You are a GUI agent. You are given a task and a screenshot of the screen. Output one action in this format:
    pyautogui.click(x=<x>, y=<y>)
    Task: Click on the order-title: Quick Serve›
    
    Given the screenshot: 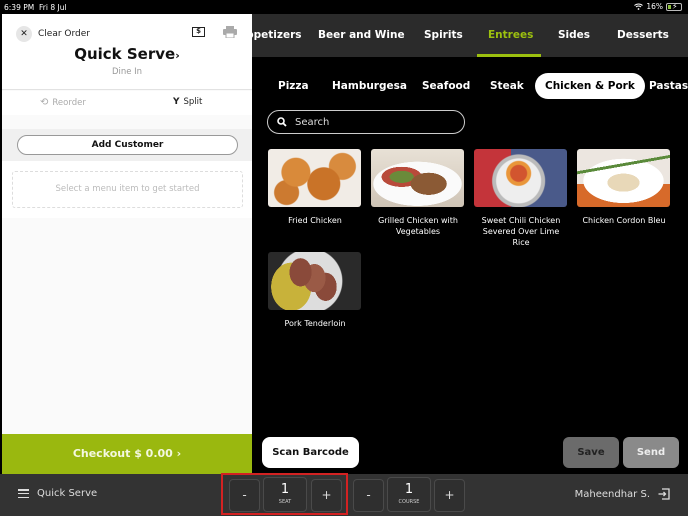 What is the action you would take?
    pyautogui.click(x=127, y=54)
    